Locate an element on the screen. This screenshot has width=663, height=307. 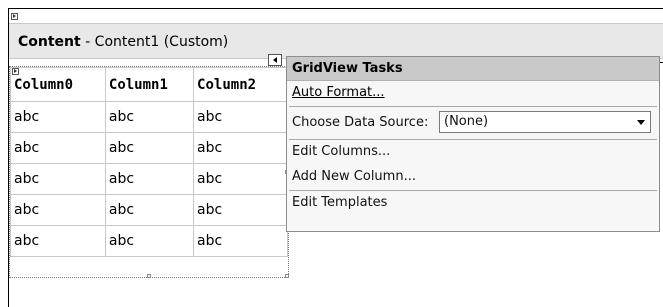
column-header: Column1 is located at coordinates (149, 84).